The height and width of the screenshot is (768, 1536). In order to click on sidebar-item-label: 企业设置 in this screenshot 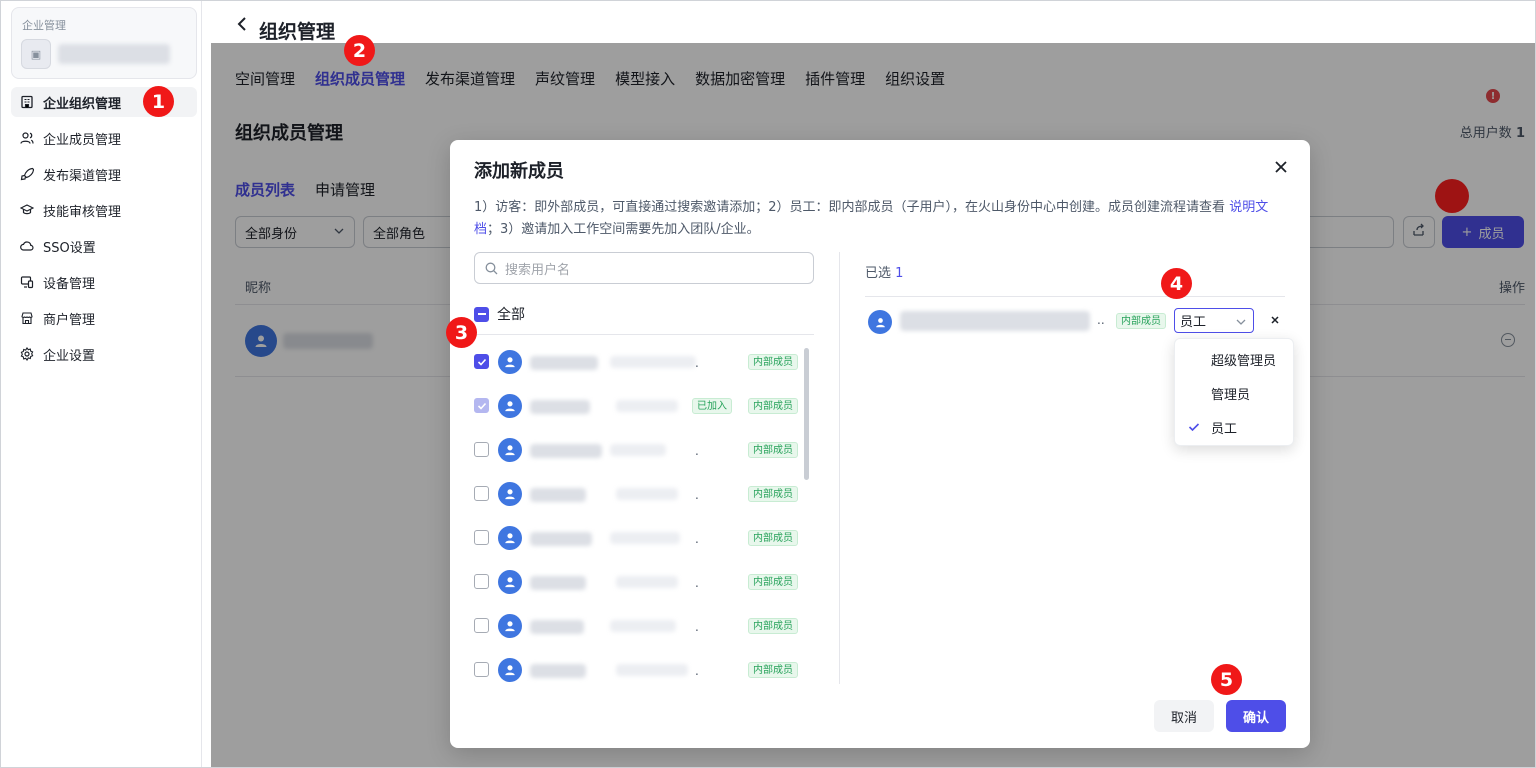, I will do `click(69, 356)`.